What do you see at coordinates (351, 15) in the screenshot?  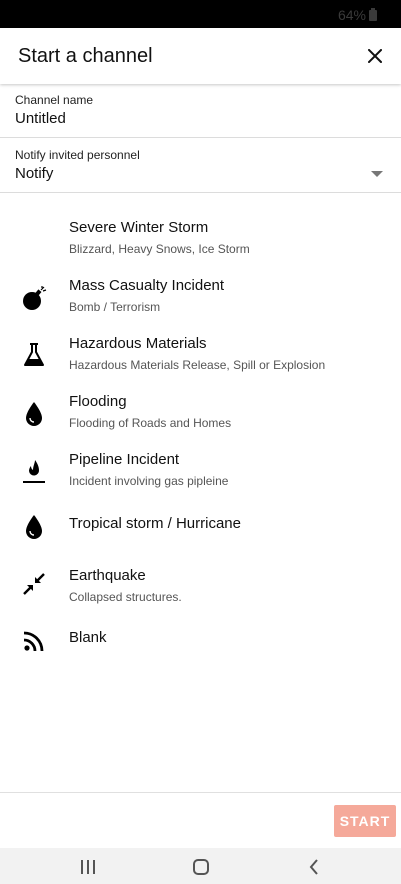 I see `battery-percentage: 64%` at bounding box center [351, 15].